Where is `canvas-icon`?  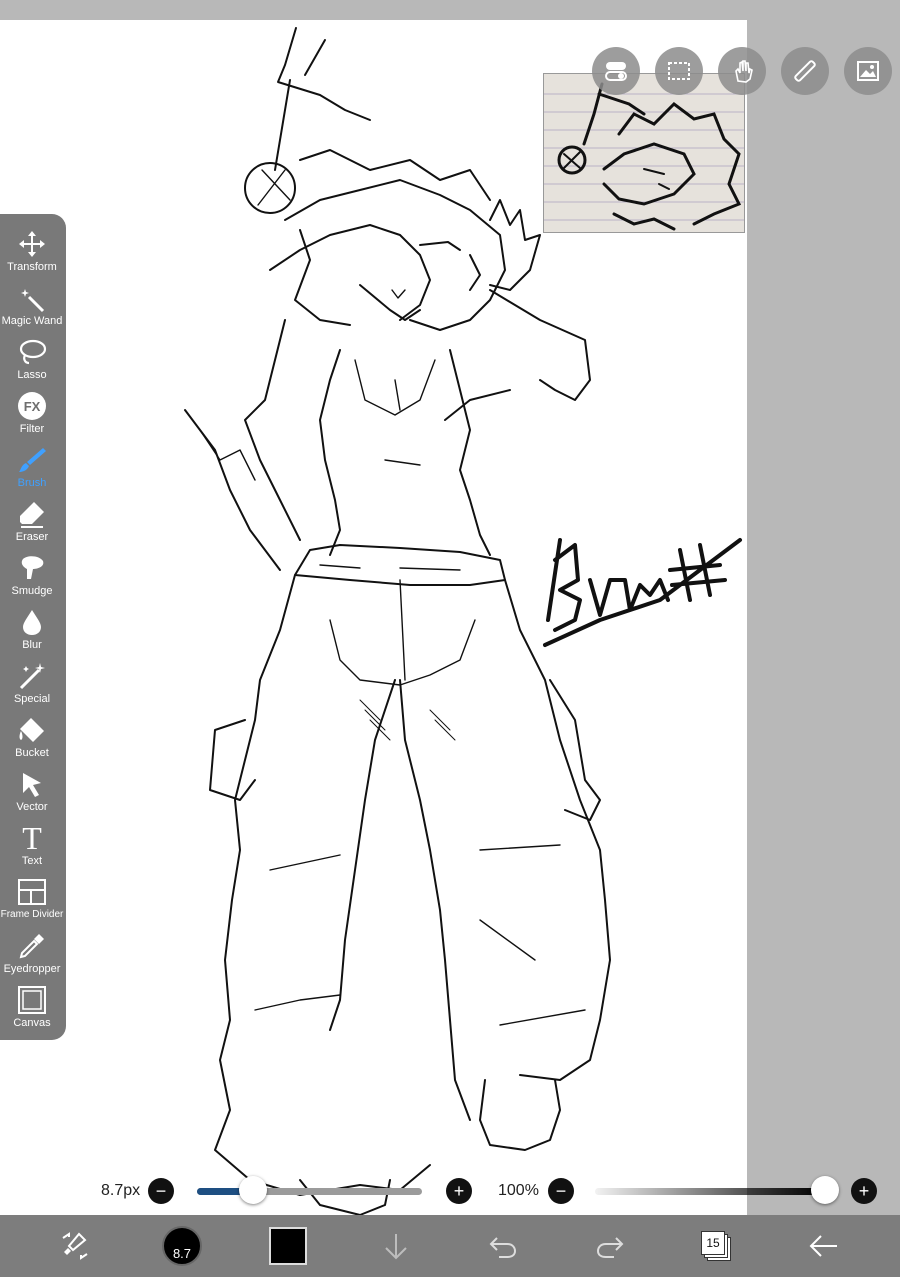 canvas-icon is located at coordinates (32, 1000).